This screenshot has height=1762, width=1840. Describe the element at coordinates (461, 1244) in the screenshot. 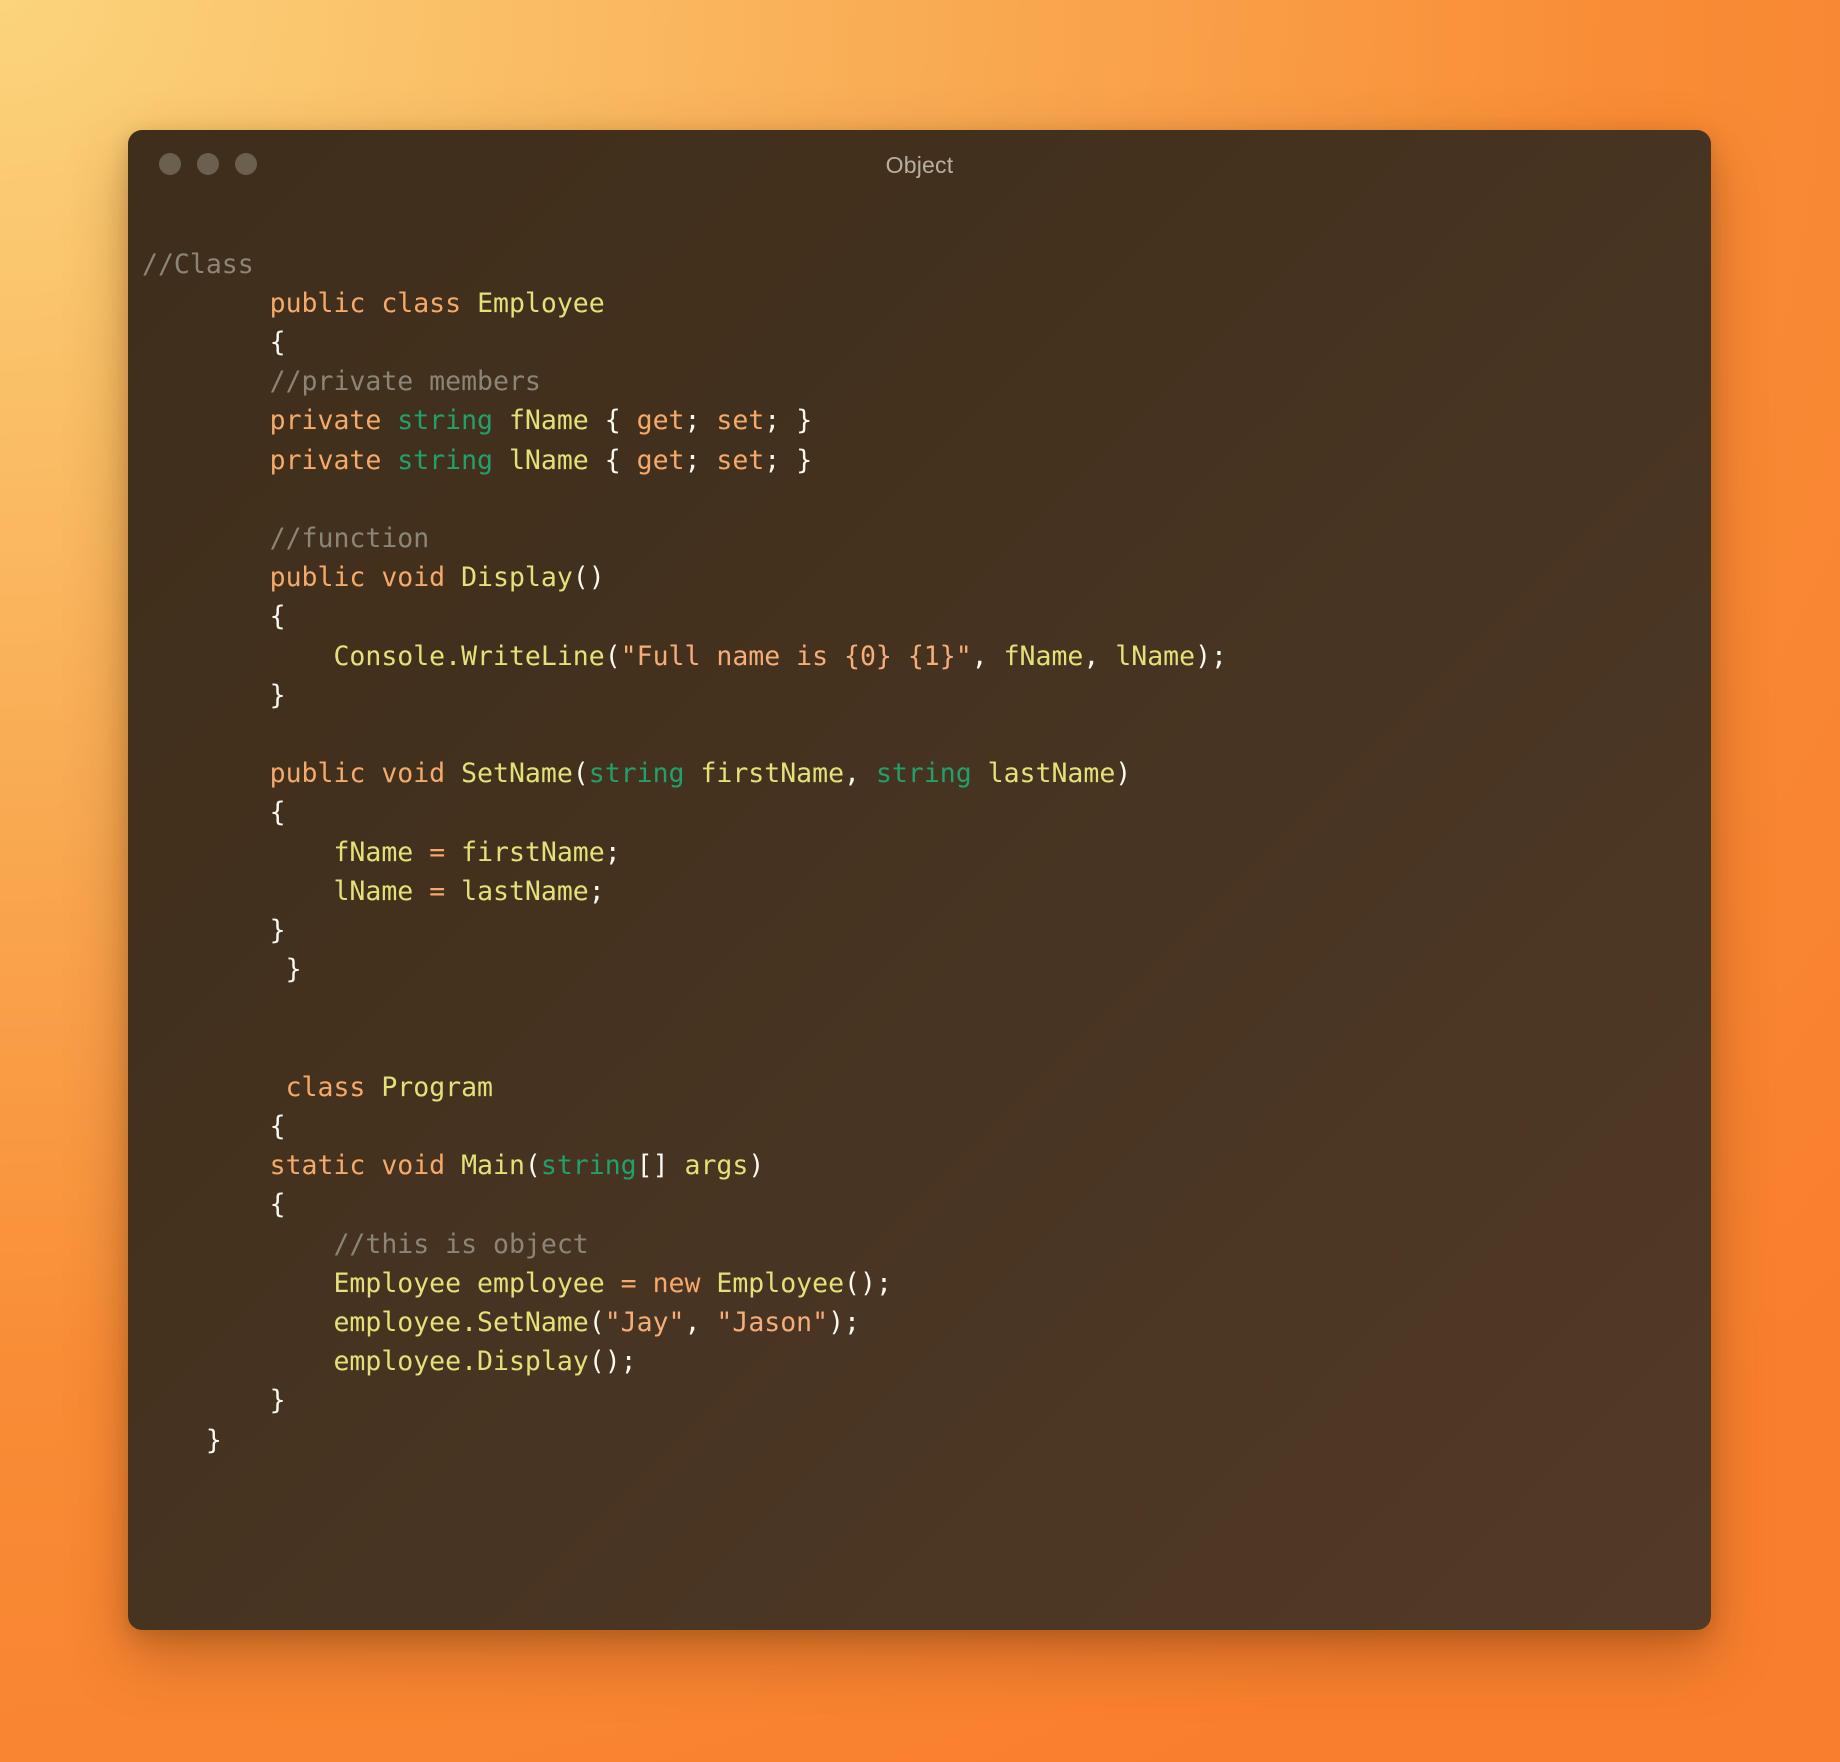

I see `code-token-comment: //this is object` at that location.